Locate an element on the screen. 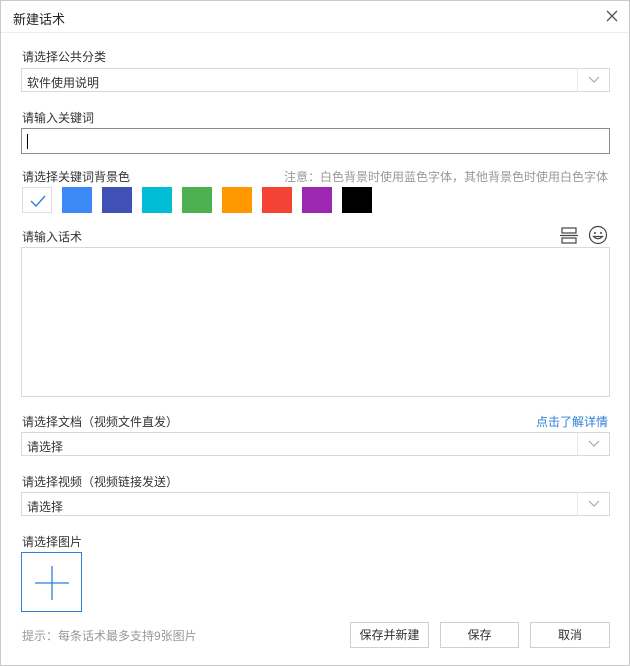  save-button: 保存 is located at coordinates (479, 635).